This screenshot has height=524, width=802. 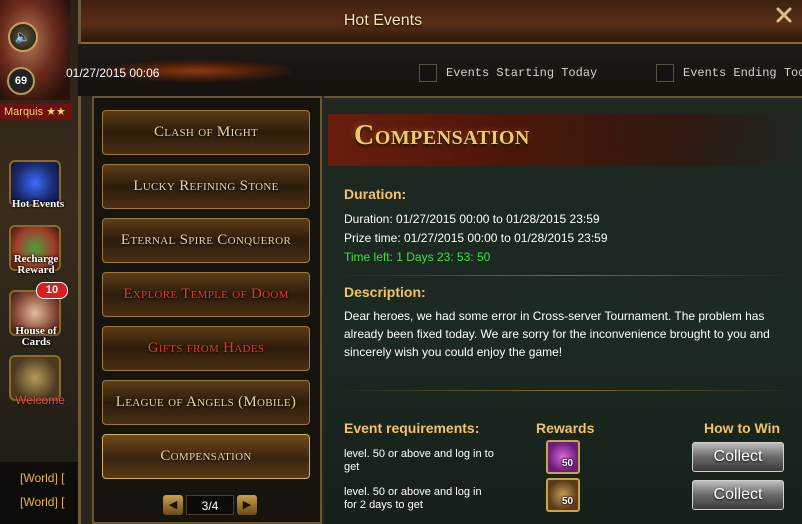 What do you see at coordinates (247, 505) in the screenshot?
I see `page-next-icon: ▶` at bounding box center [247, 505].